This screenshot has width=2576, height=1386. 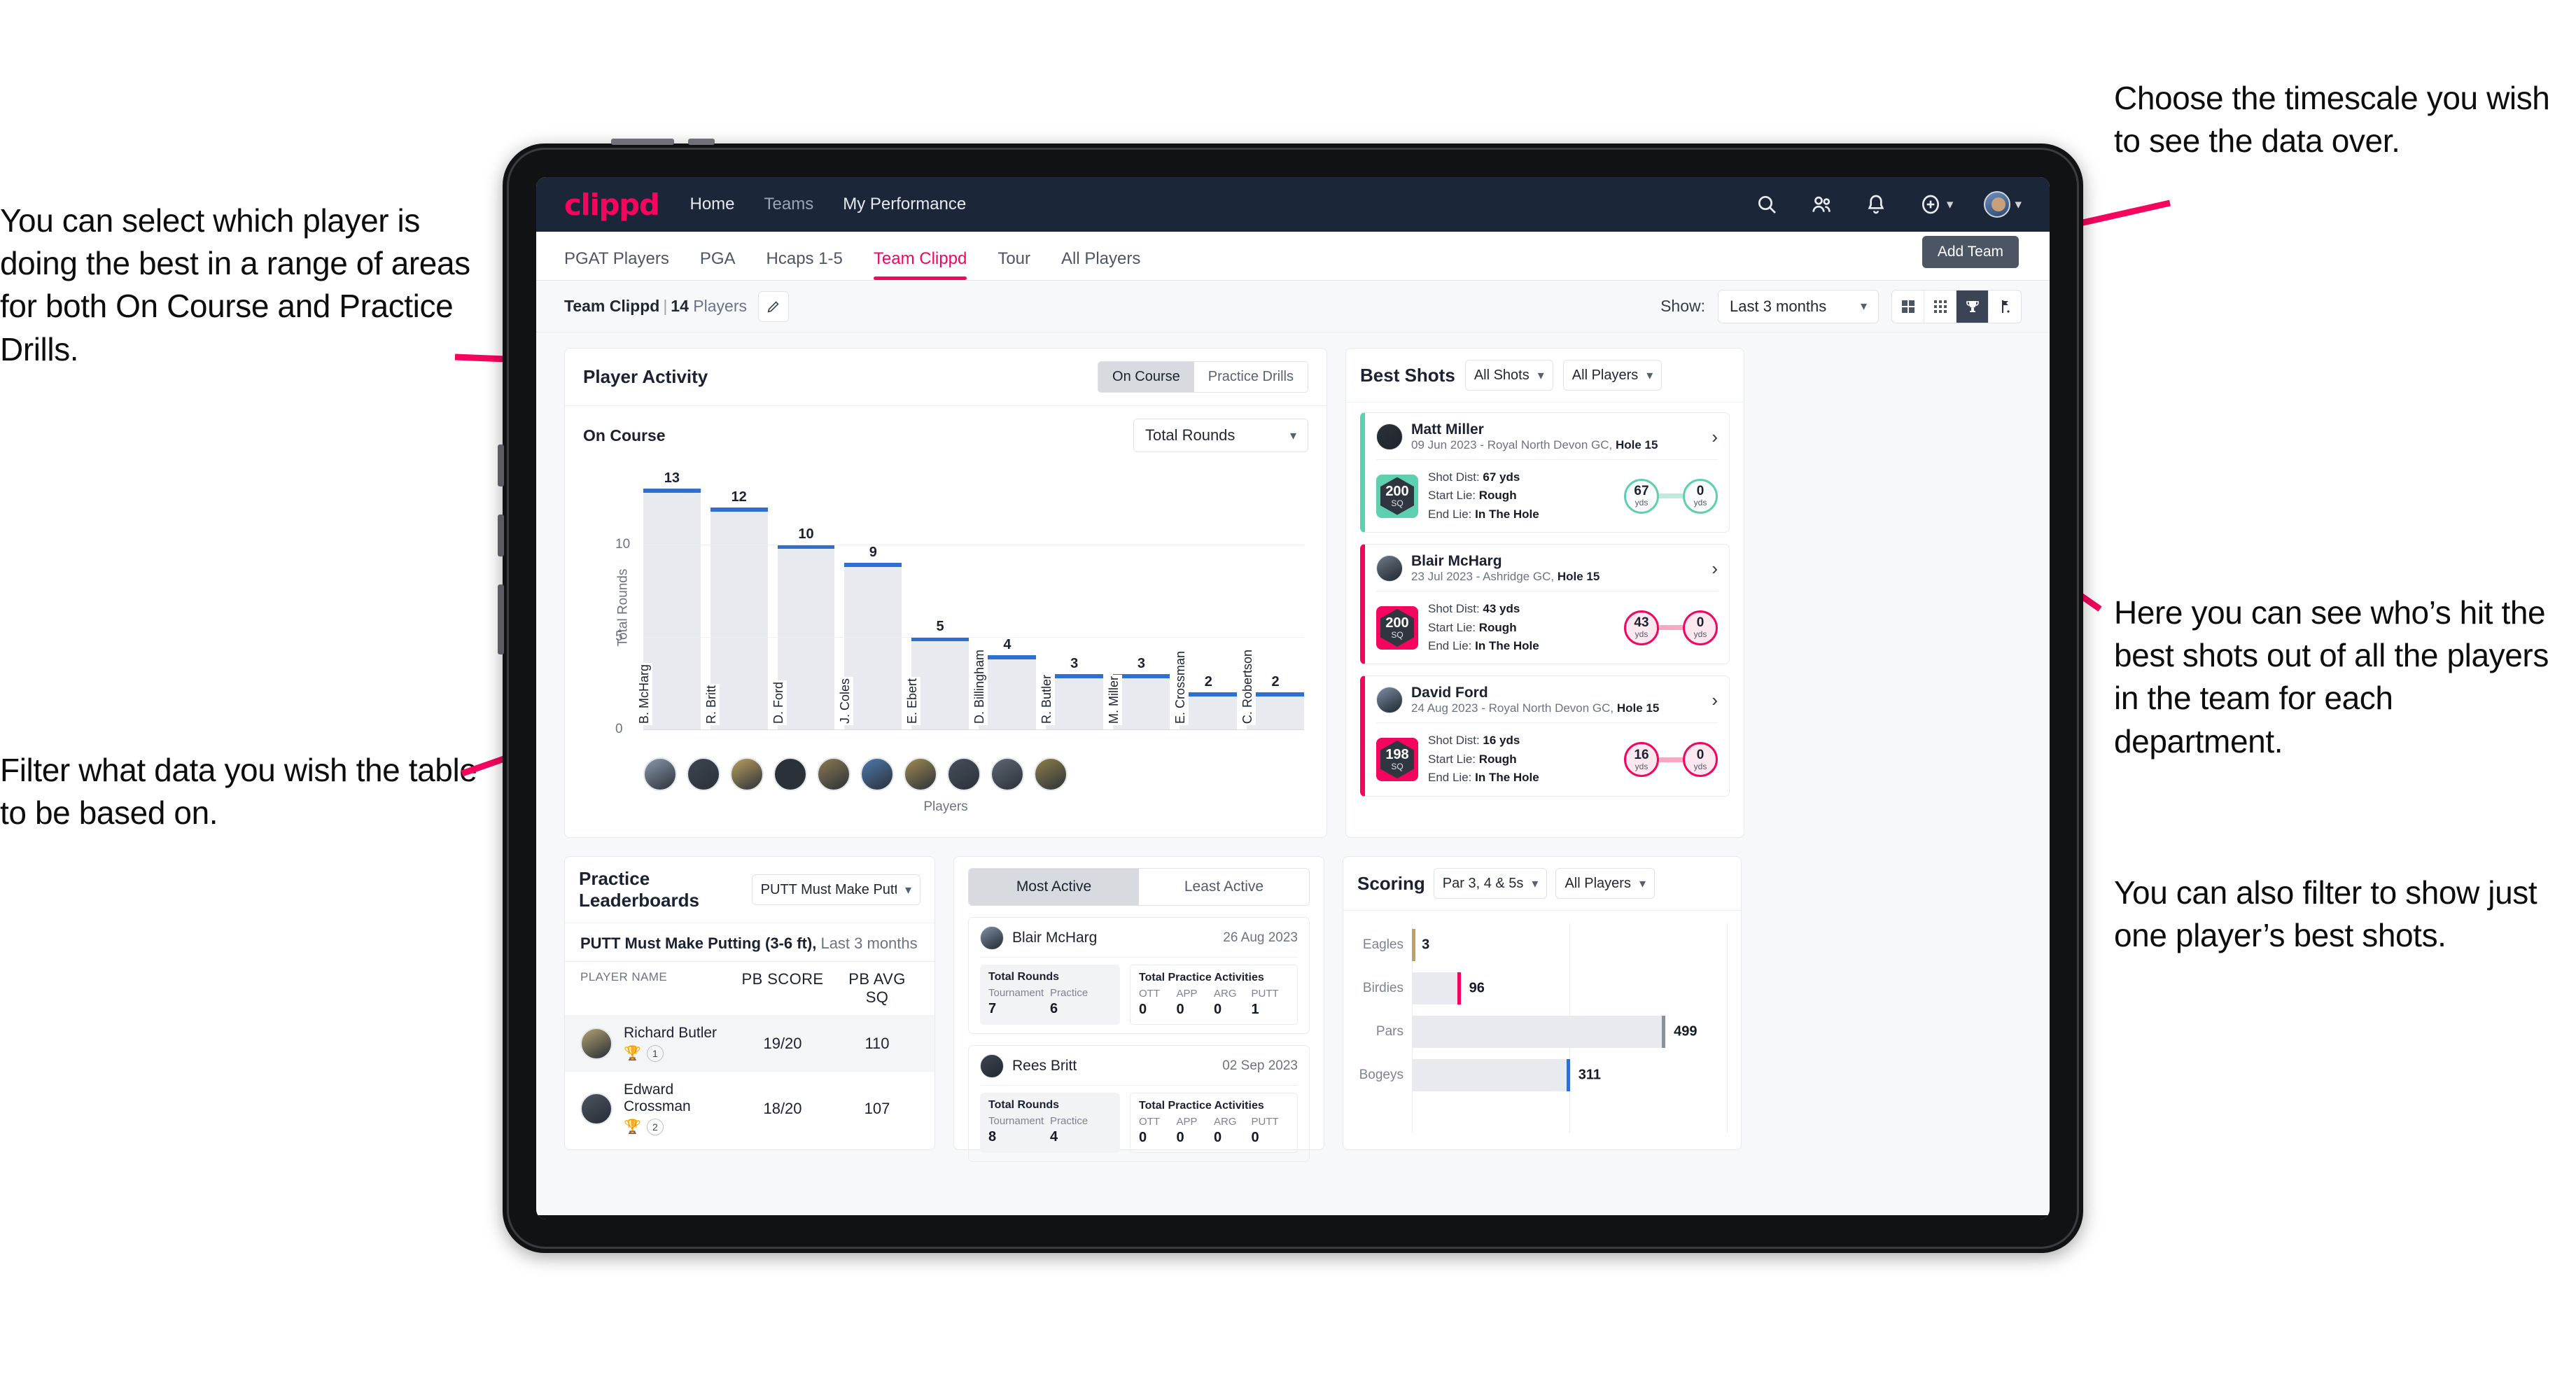 What do you see at coordinates (936, 599) in the screenshot?
I see `bar-column: 5 E. Ebert` at bounding box center [936, 599].